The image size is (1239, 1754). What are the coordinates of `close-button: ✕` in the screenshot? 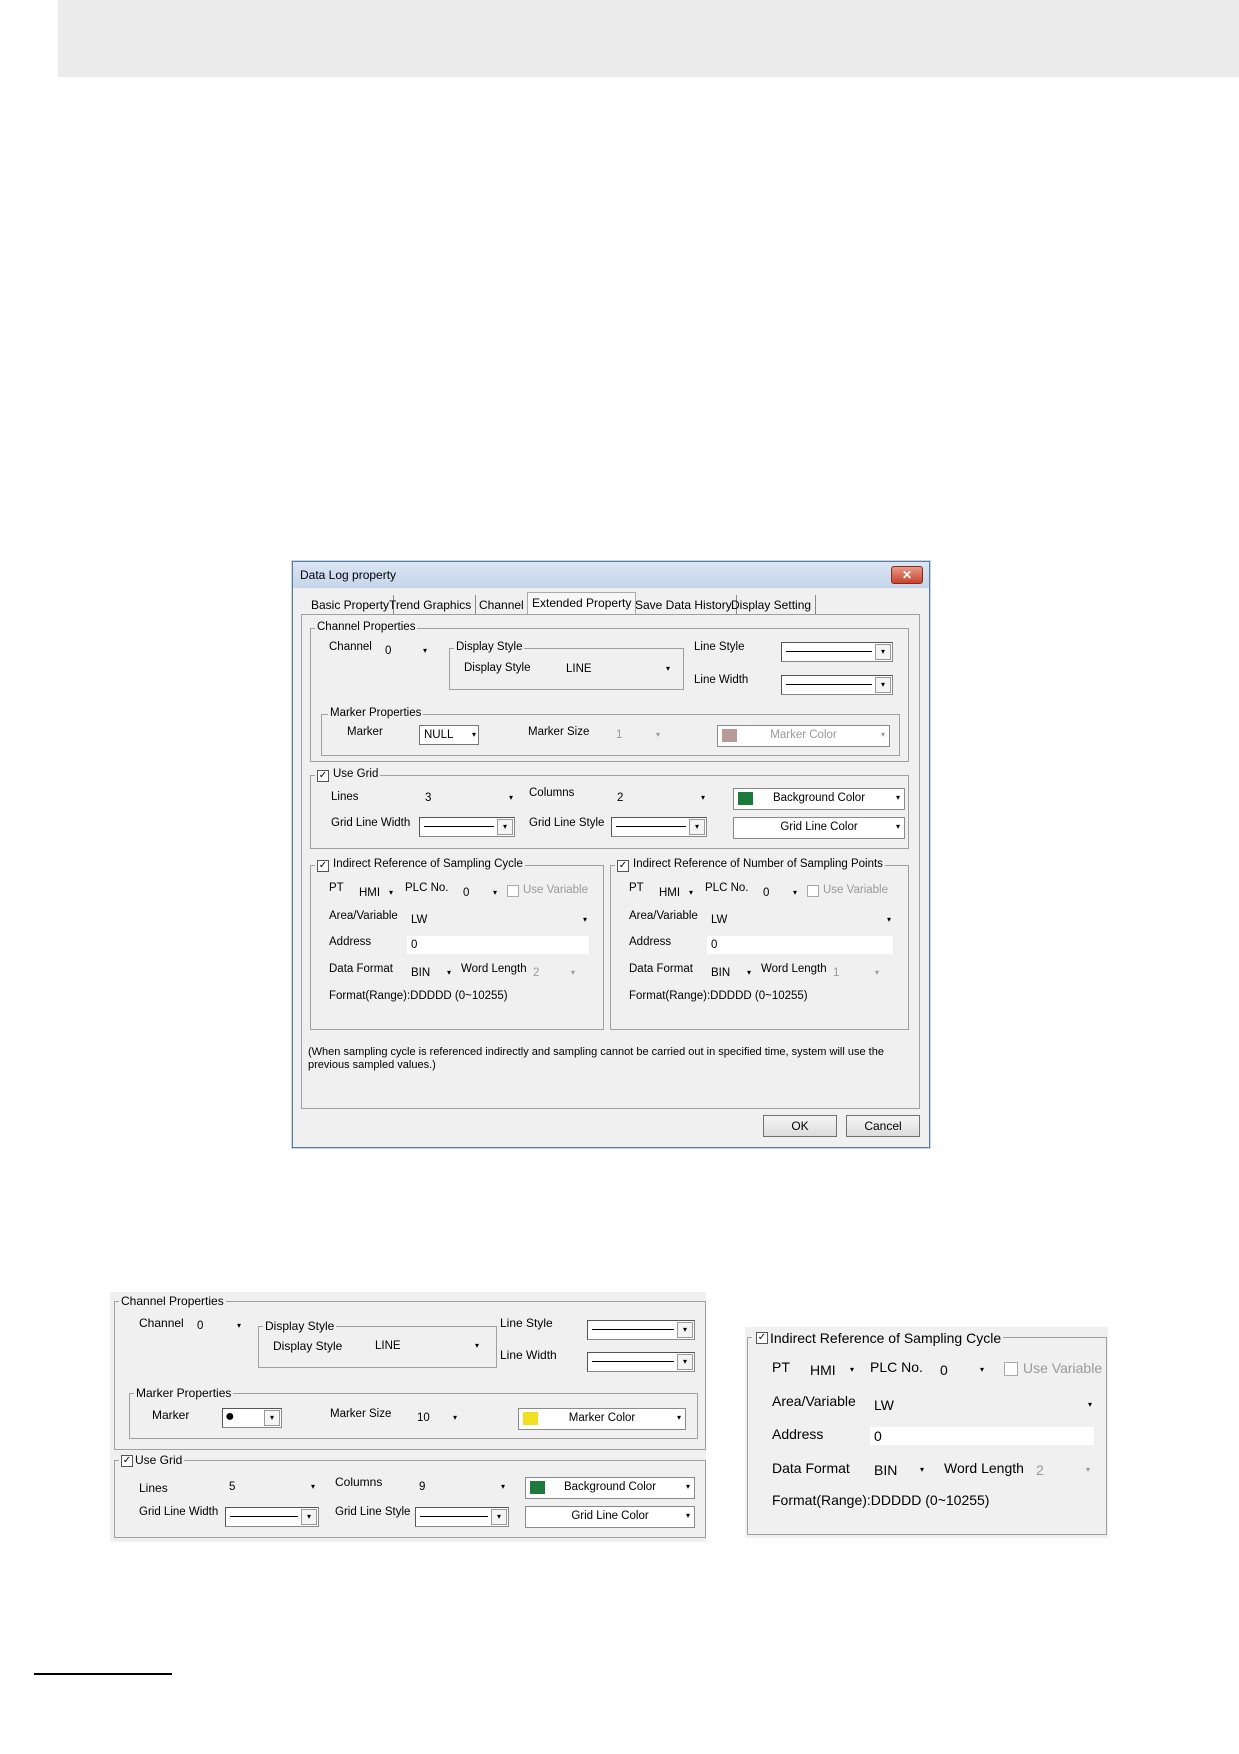 It's located at (907, 575).